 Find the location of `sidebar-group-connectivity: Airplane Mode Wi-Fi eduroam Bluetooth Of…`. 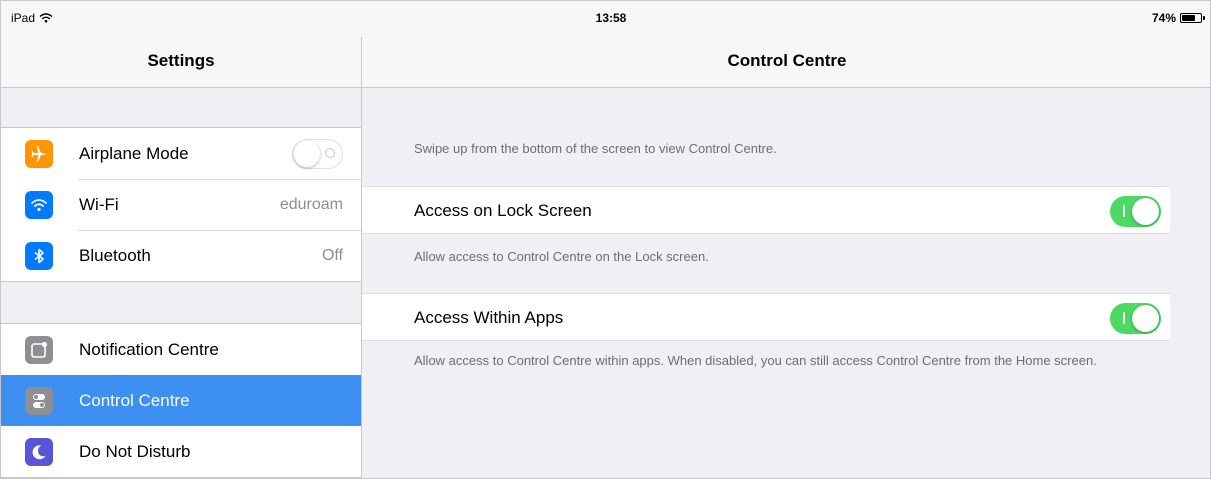

sidebar-group-connectivity: Airplane Mode Wi-Fi eduroam Bluetooth Of… is located at coordinates (181, 204).